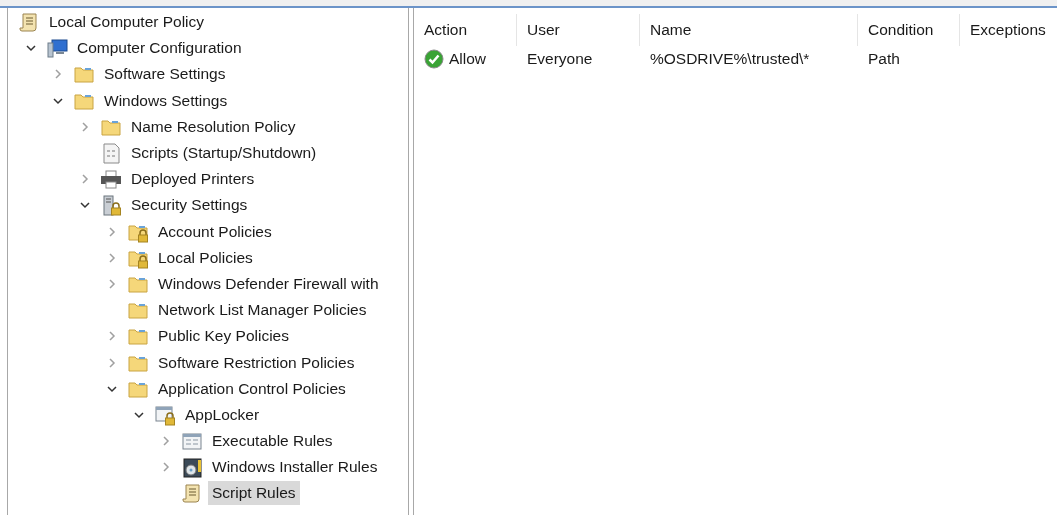  What do you see at coordinates (295, 467) in the screenshot?
I see `tree-item: Windows Installer Rules` at bounding box center [295, 467].